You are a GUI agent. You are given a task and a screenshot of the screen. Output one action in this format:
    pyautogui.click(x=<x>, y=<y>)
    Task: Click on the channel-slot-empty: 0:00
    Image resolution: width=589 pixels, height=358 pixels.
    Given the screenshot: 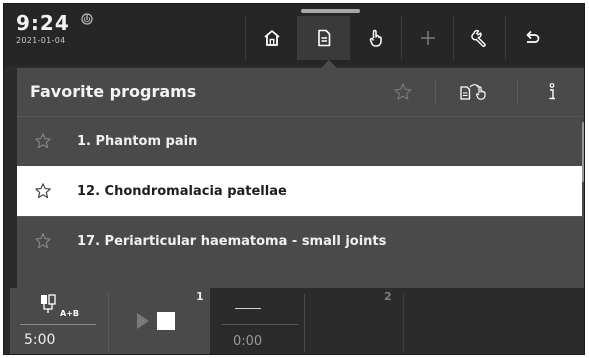 What is the action you would take?
    pyautogui.click(x=259, y=321)
    